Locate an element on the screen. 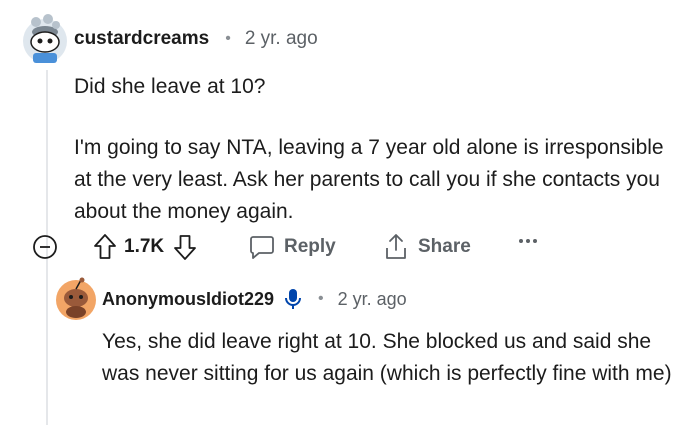 Image resolution: width=700 pixels, height=425 pixels. more-icon is located at coordinates (528, 241).